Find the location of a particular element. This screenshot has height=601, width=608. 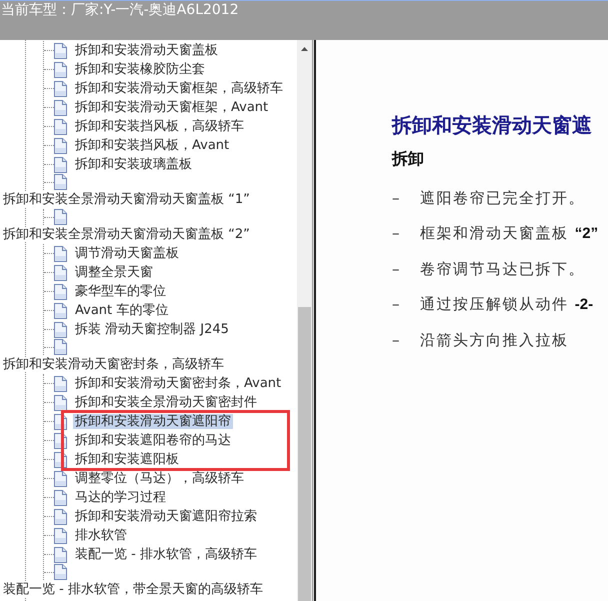

tree-item: 拆卸和安装遮阳卷帘的马达 is located at coordinates (153, 440).